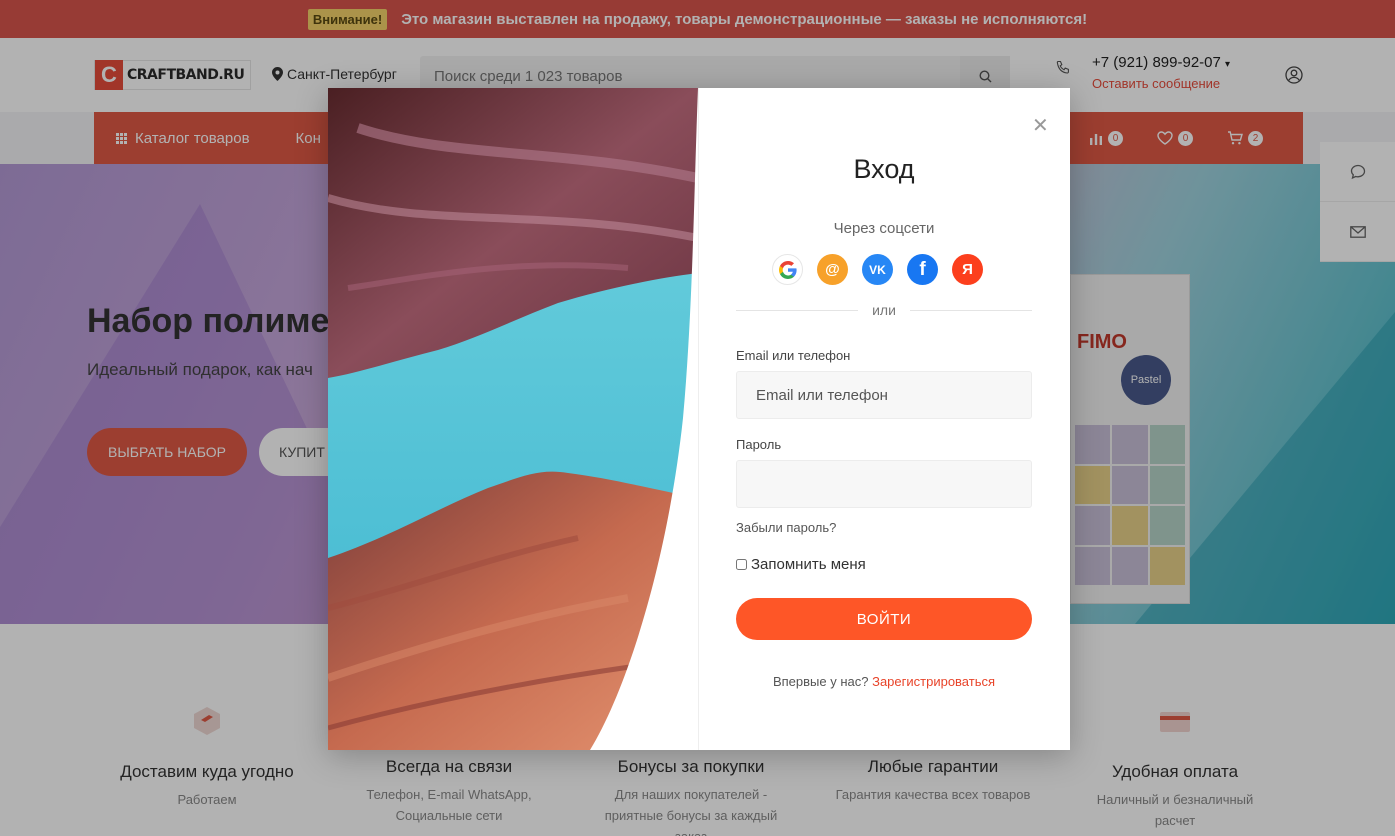 This screenshot has height=836, width=1395. I want to click on remember-me-checkbox, so click(741, 564).